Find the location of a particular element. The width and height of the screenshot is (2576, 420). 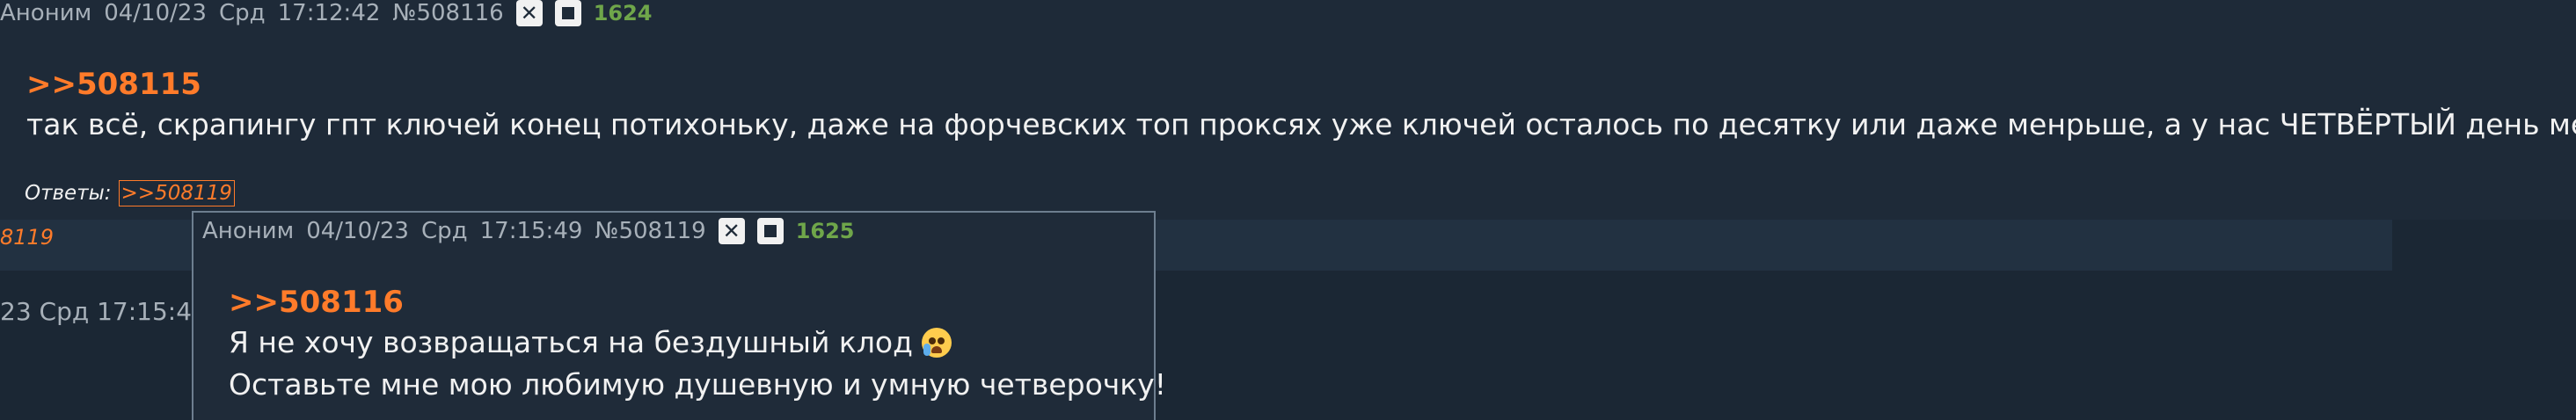

post-count: 1624 is located at coordinates (623, 13).